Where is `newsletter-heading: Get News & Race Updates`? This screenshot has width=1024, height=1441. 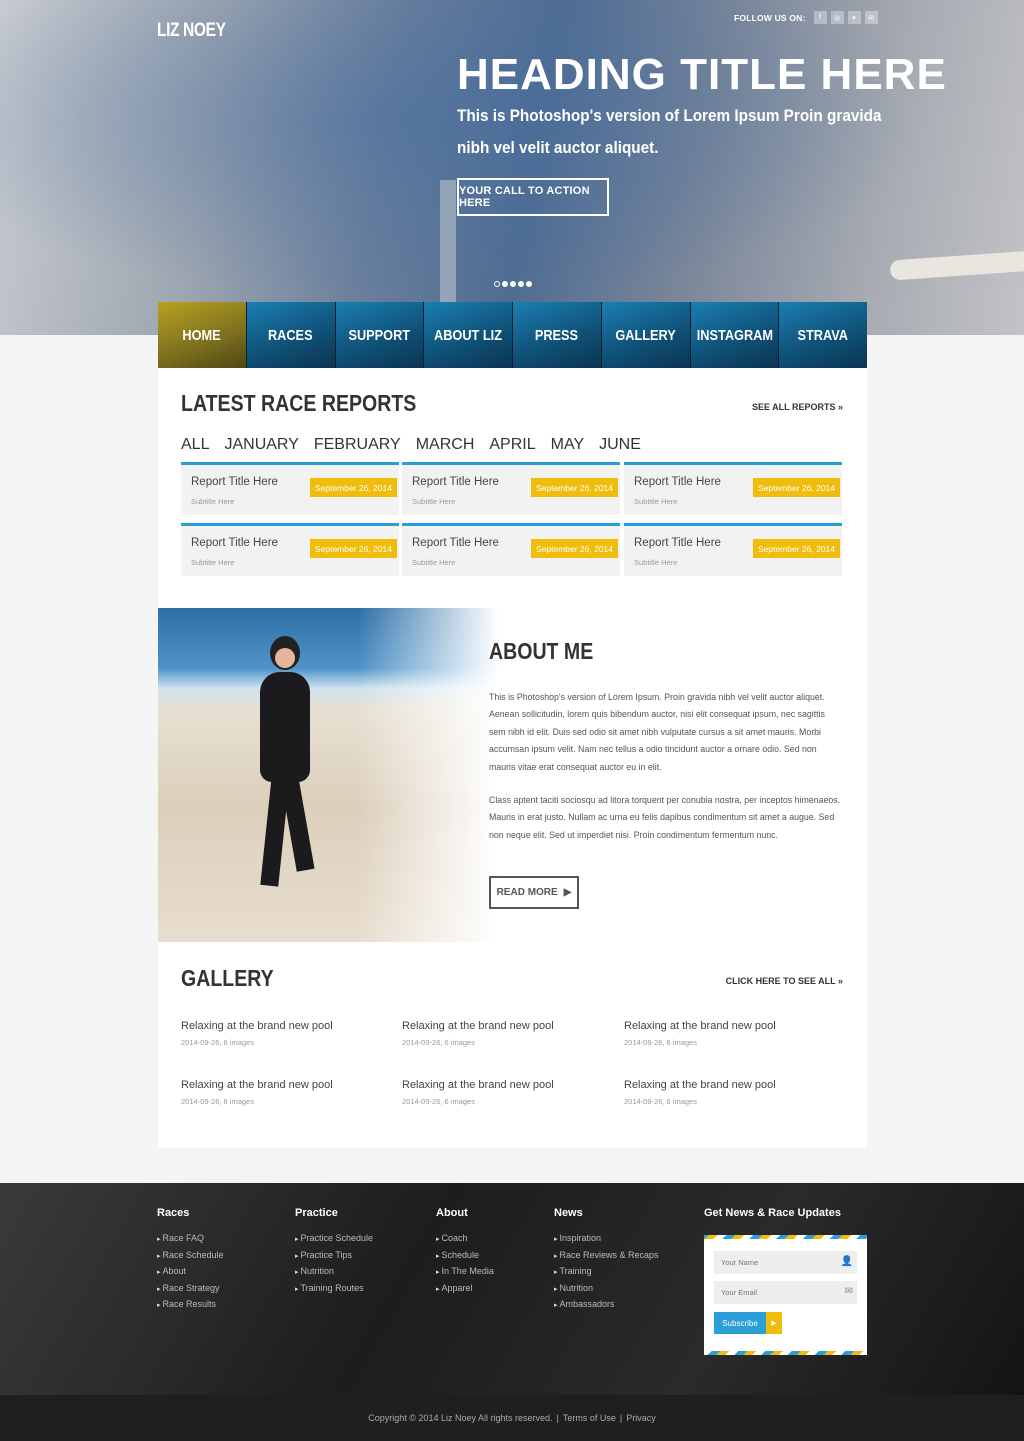 newsletter-heading: Get News & Race Updates is located at coordinates (772, 1213).